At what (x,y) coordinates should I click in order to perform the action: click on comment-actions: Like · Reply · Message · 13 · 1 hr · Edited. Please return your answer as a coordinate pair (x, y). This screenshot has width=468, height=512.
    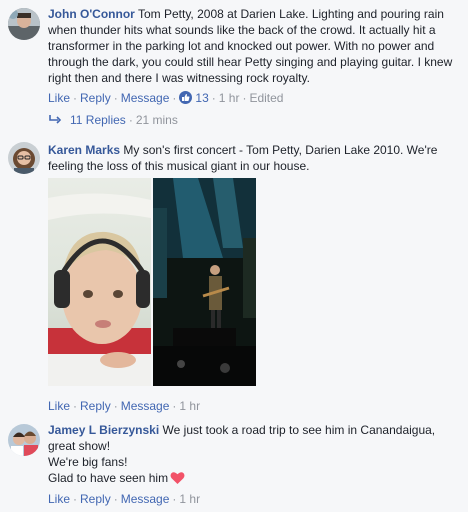
    Looking at the image, I should click on (166, 98).